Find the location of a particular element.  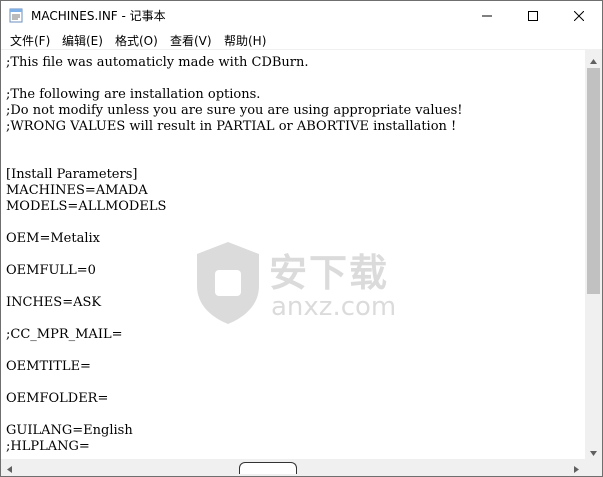

close-icon is located at coordinates (579, 15).